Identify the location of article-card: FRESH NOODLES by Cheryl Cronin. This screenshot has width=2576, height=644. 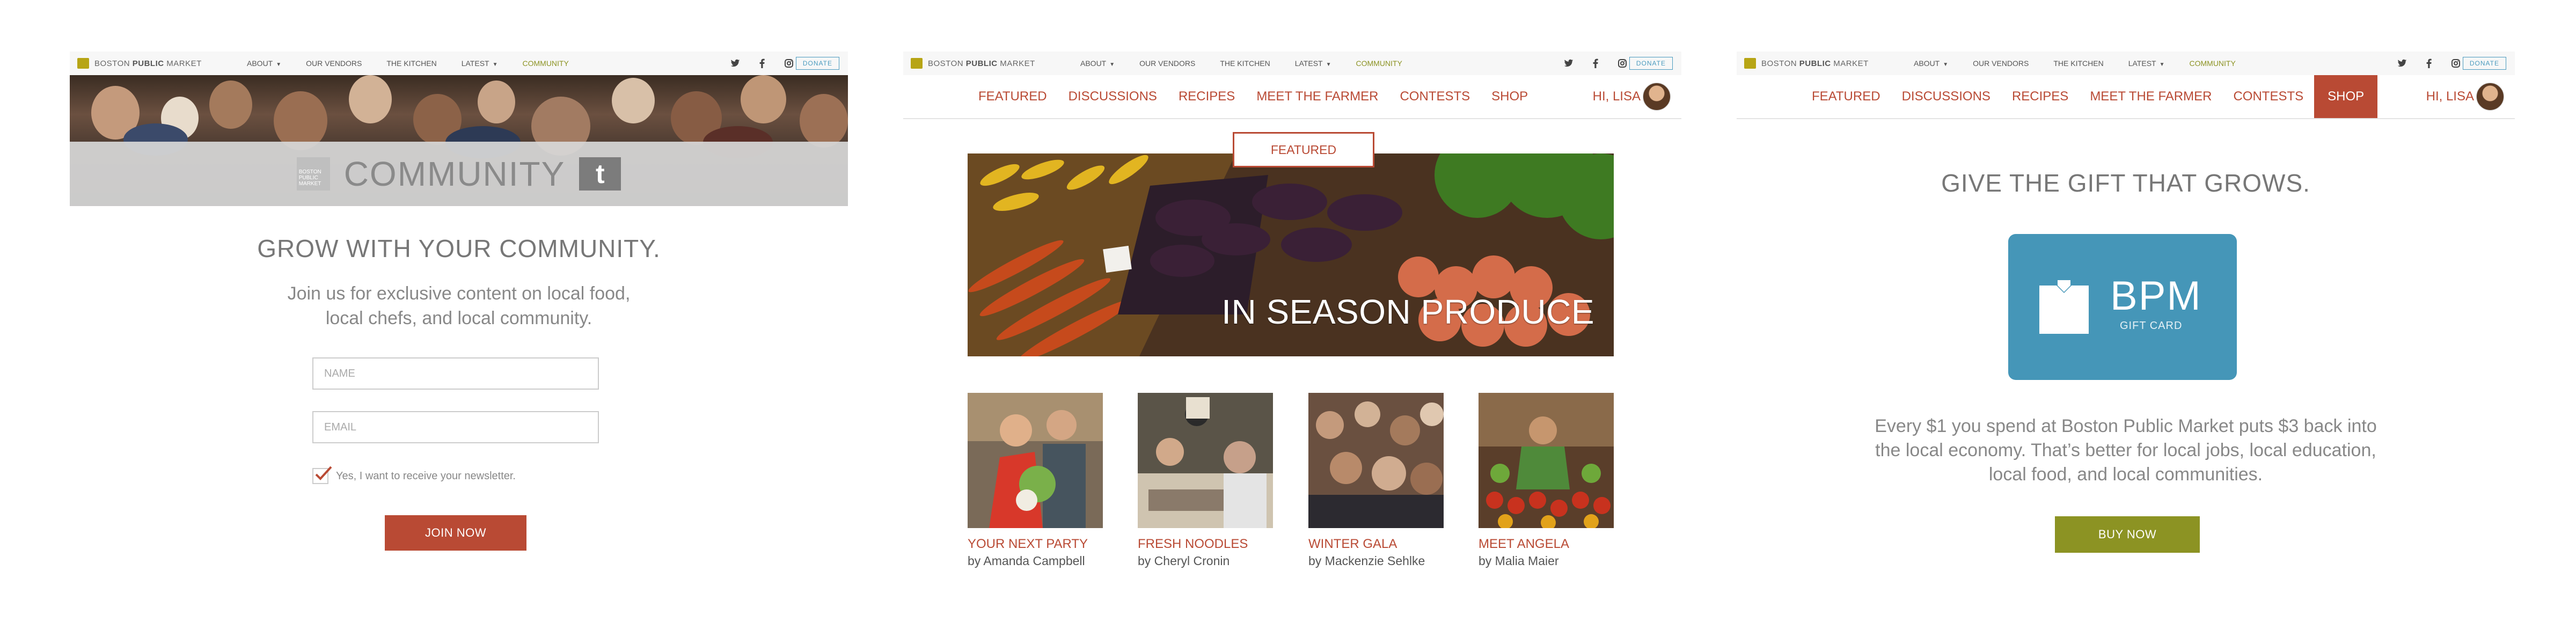
(1205, 480).